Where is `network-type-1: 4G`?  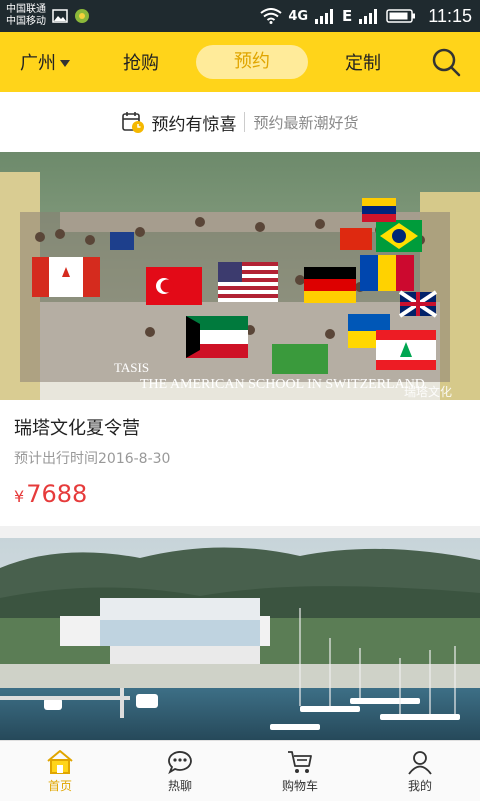 network-type-1: 4G is located at coordinates (298, 16).